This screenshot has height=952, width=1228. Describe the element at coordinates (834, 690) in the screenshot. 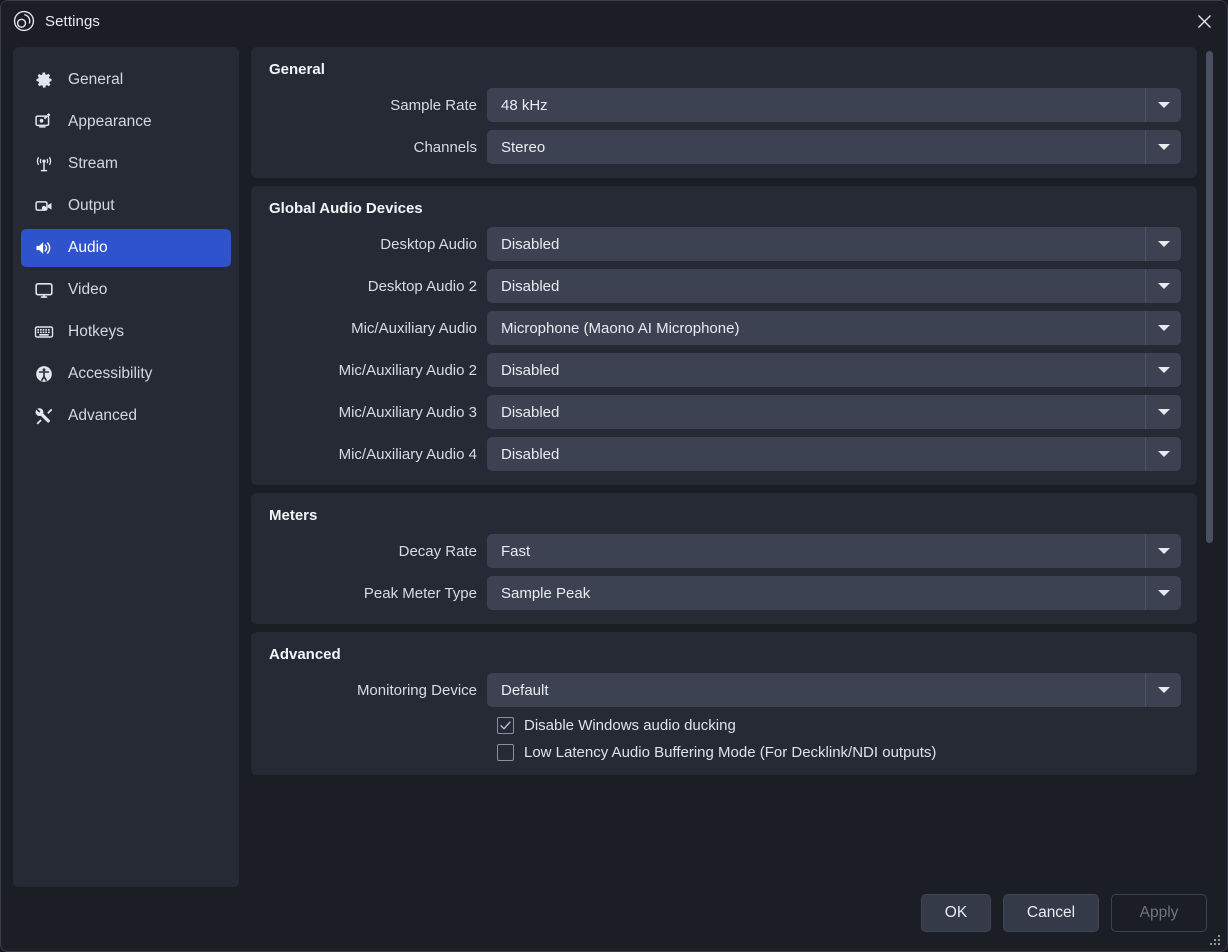

I see `dropdown-monitoring-device: Default` at that location.